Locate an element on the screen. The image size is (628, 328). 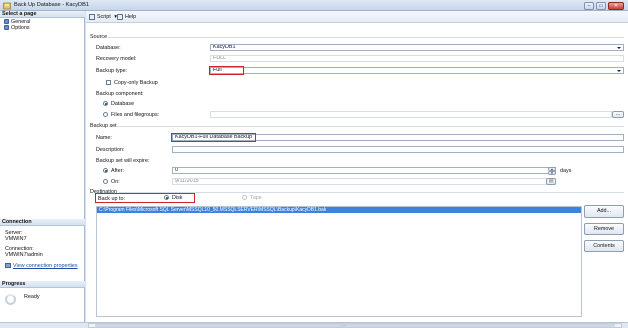
component-database-option: Database is located at coordinates (118, 104).